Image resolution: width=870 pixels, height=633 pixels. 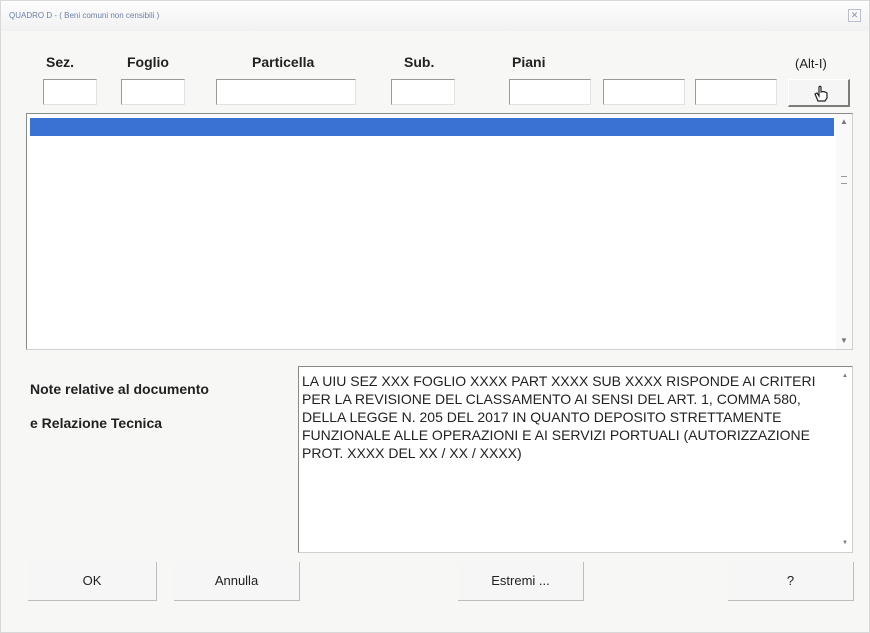 I want to click on notes-label-line2: e Relazione Tecnica, so click(x=96, y=423).